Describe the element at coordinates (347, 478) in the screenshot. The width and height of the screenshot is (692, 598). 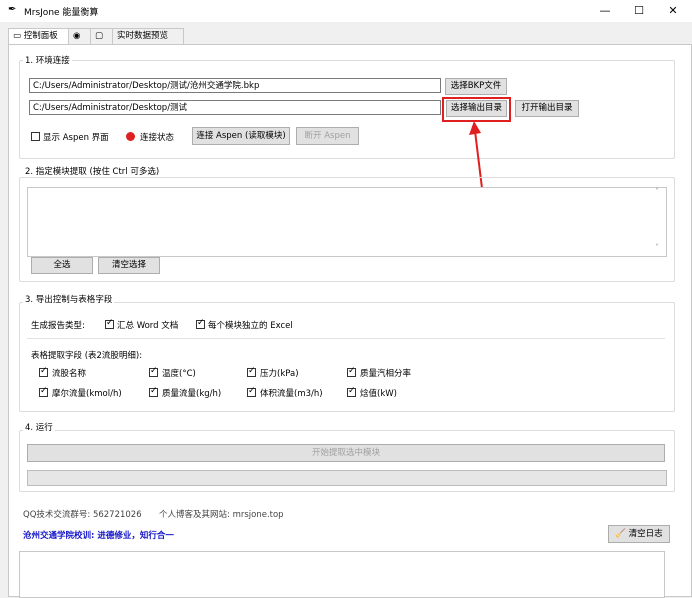
I see `progress-bar` at that location.